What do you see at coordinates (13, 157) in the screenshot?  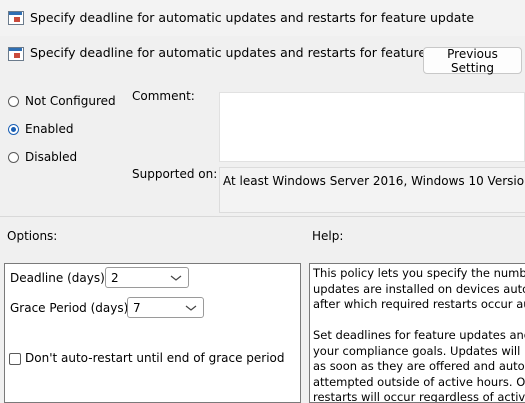 I see `radio-disabled-circle` at bounding box center [13, 157].